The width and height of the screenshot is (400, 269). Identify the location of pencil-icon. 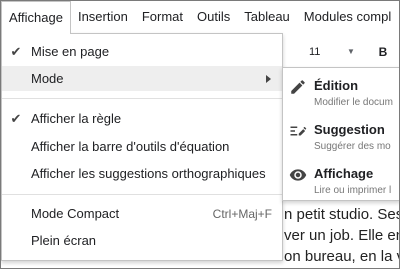
(298, 87).